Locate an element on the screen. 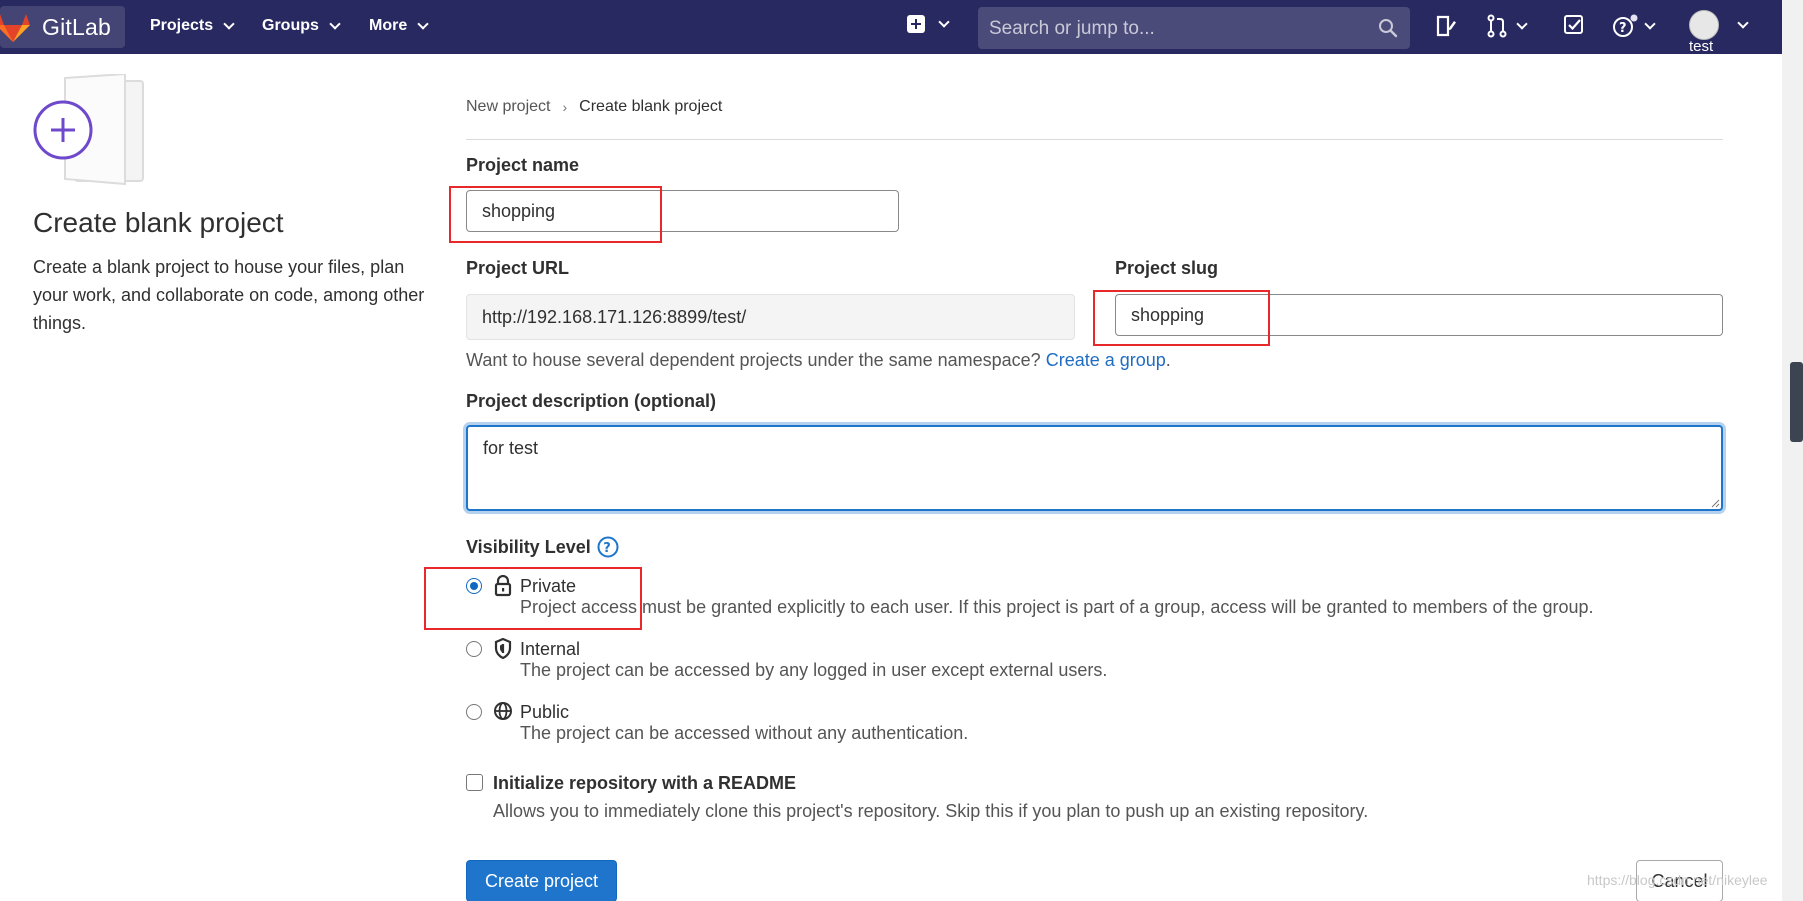 The width and height of the screenshot is (1803, 901). user-avatar is located at coordinates (1704, 25).